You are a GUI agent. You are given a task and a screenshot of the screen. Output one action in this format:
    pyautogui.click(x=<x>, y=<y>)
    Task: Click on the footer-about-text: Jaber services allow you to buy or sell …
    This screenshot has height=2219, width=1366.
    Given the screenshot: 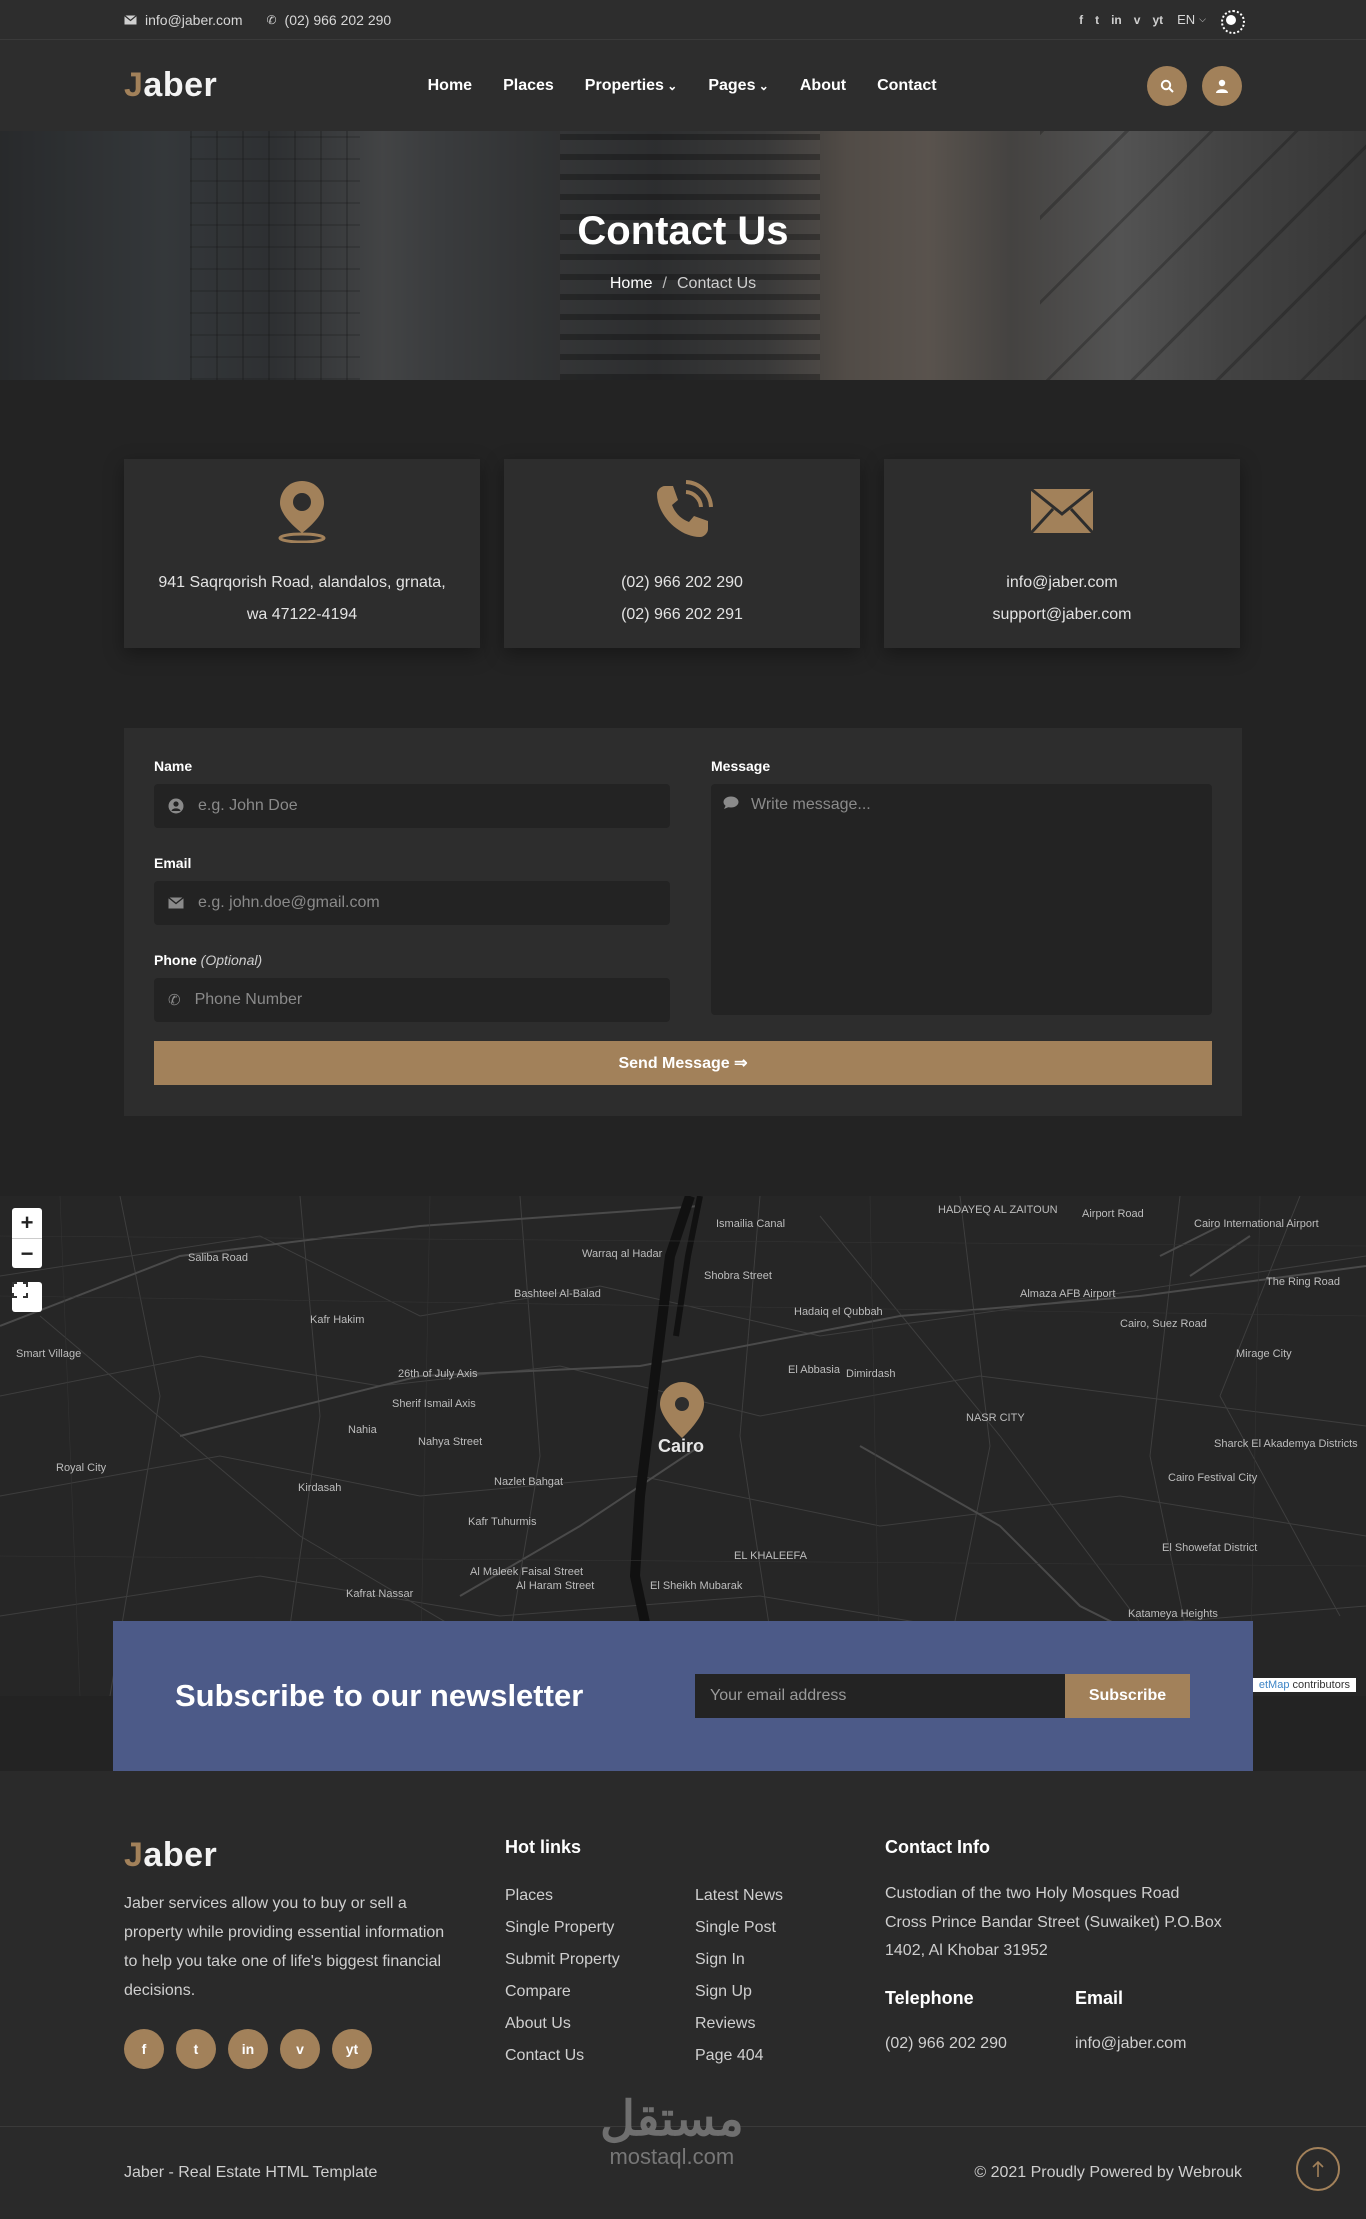 What is the action you would take?
    pyautogui.click(x=284, y=1947)
    